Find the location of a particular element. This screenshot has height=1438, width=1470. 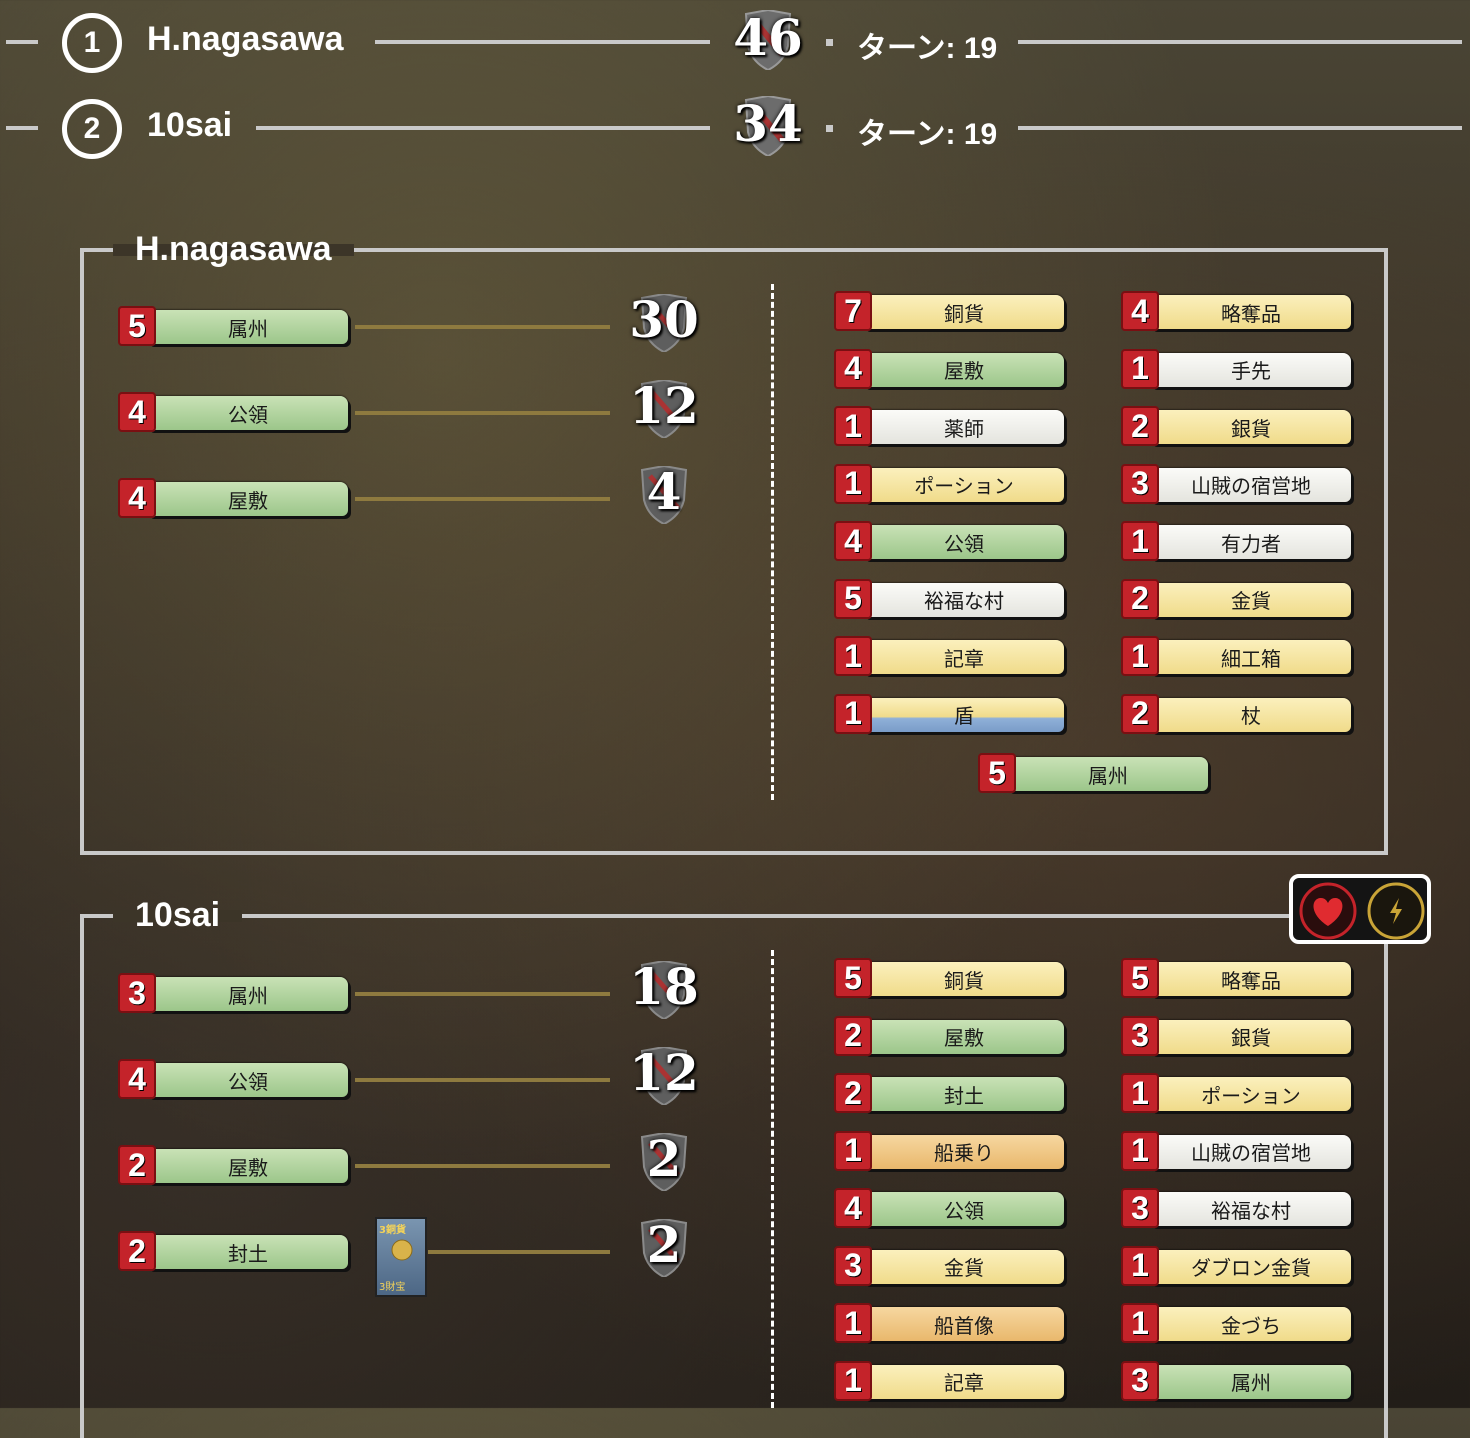

card-name: ダブロン金貨 is located at coordinates (1251, 1266).